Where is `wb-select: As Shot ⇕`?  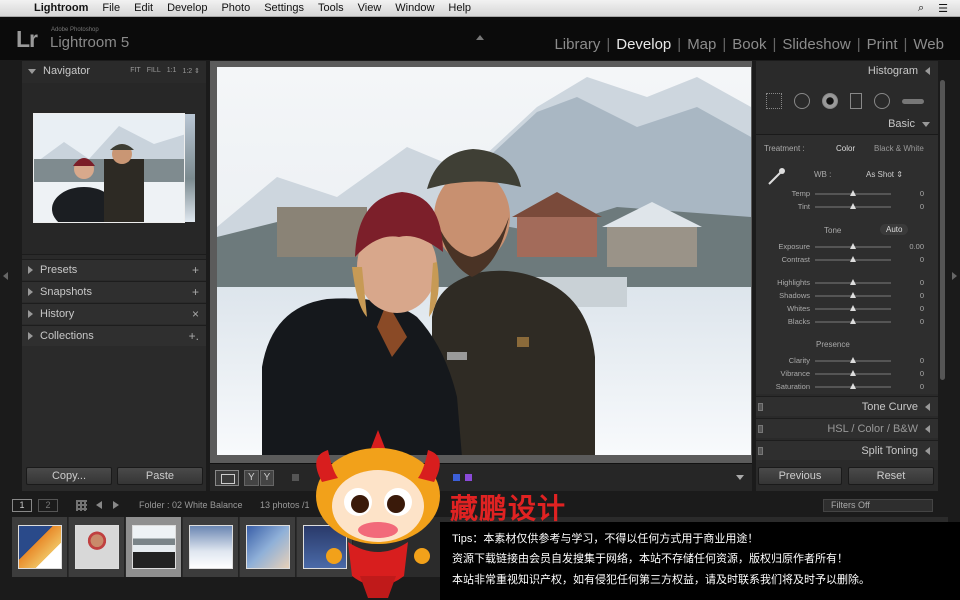 wb-select: As Shot ⇕ is located at coordinates (884, 174).